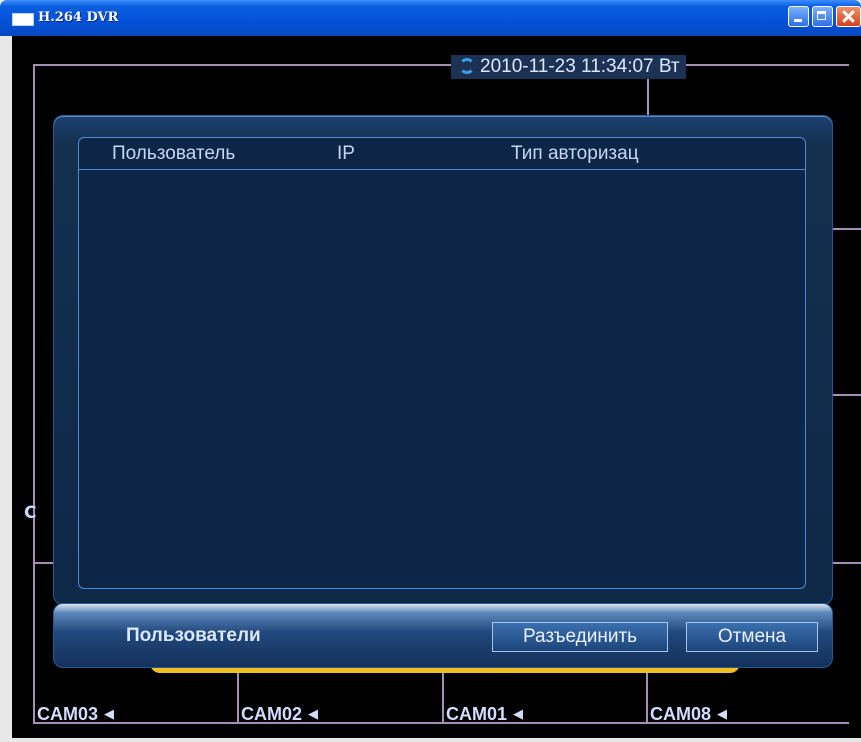 The width and height of the screenshot is (861, 742). What do you see at coordinates (68, 714) in the screenshot?
I see `camera-name: CAM03` at bounding box center [68, 714].